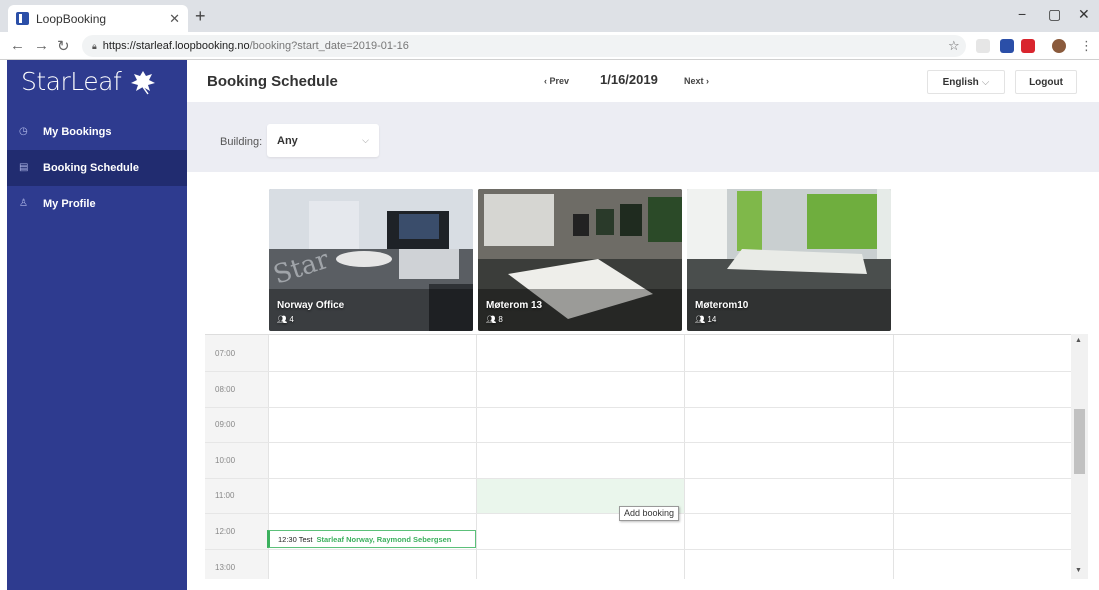 This screenshot has height=590, width=1099. Describe the element at coordinates (329, 46) in the screenshot. I see `url-path: /booking?start_date=2019-01-16` at that location.